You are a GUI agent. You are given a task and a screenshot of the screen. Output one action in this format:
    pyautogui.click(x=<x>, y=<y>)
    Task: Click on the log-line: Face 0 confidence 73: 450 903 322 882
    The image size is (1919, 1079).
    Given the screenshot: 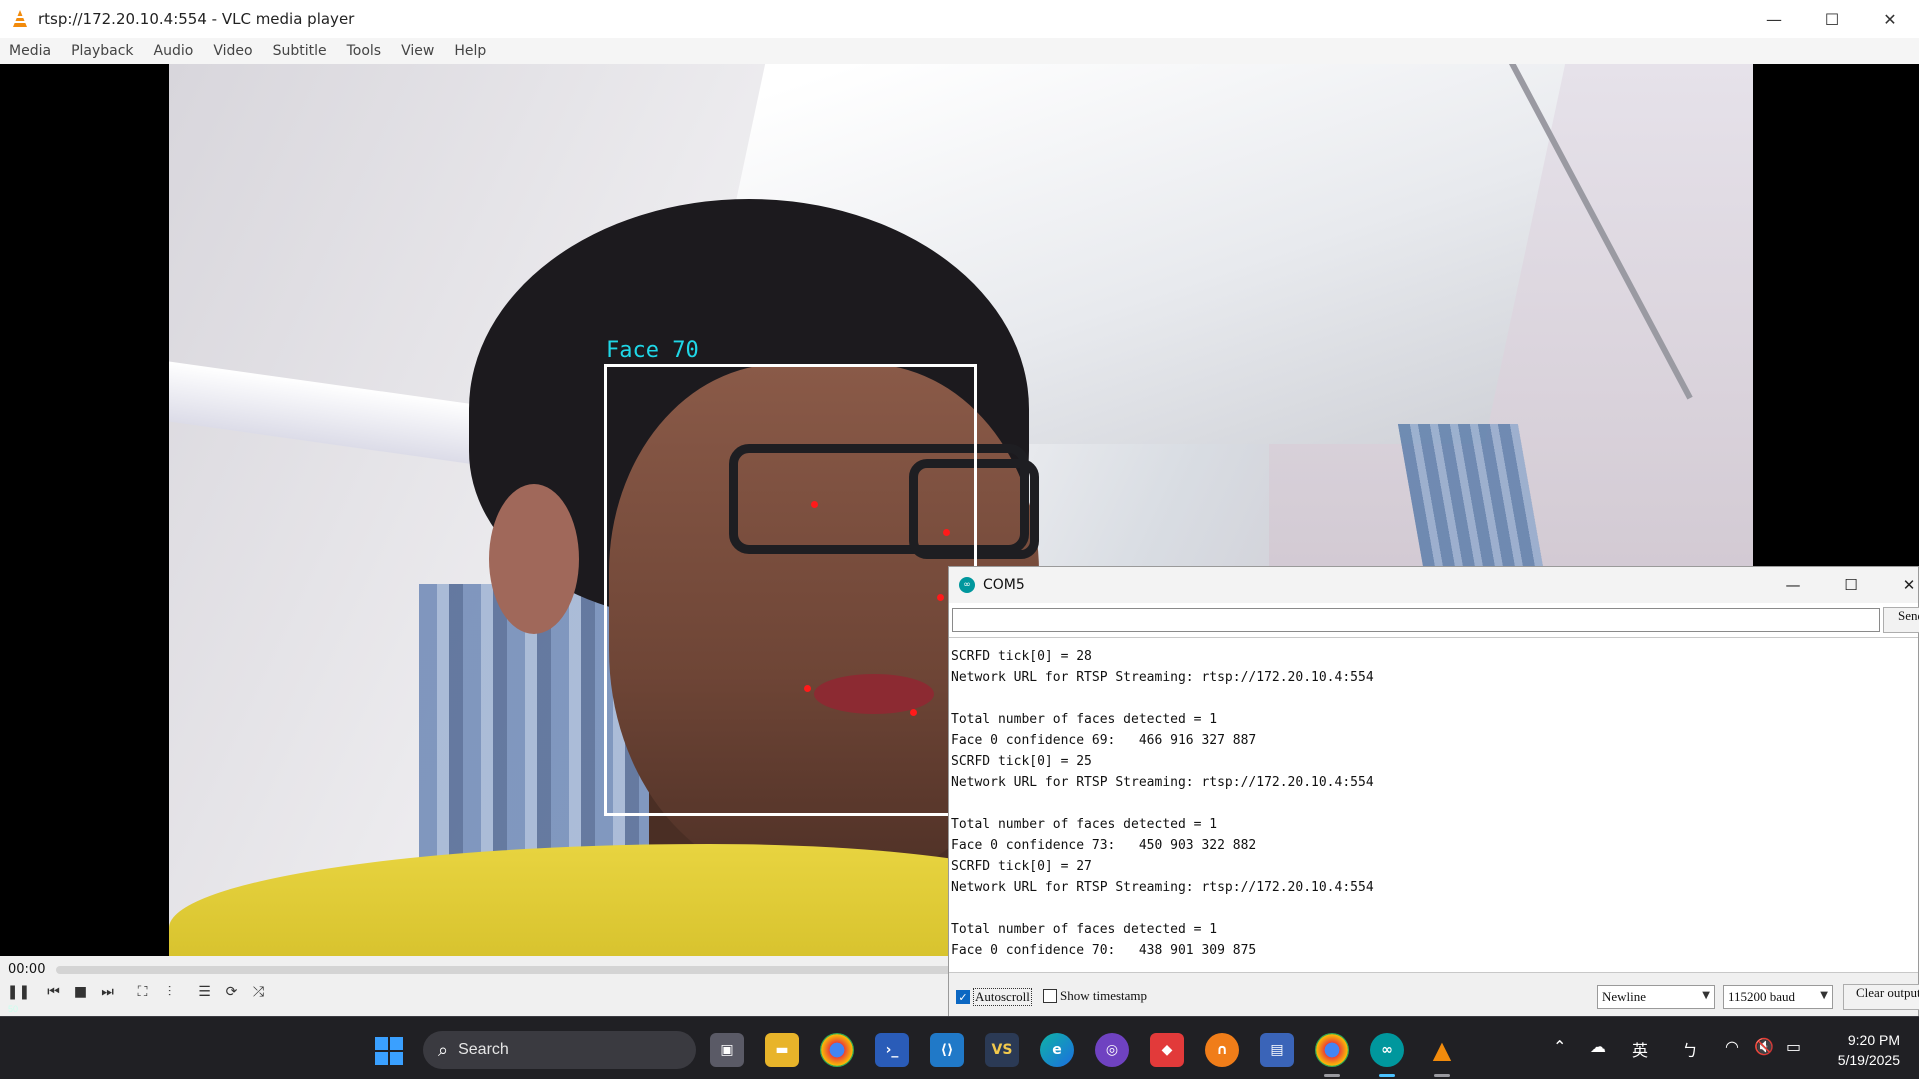 What is the action you would take?
    pyautogui.click(x=1104, y=845)
    